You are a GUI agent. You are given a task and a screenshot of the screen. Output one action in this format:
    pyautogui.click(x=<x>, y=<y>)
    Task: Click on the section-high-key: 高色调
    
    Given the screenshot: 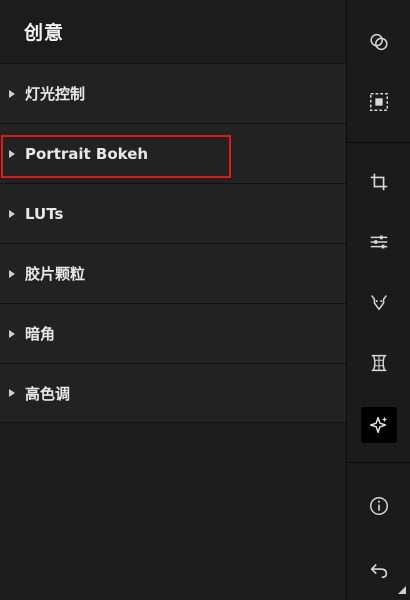 What is the action you would take?
    pyautogui.click(x=173, y=393)
    